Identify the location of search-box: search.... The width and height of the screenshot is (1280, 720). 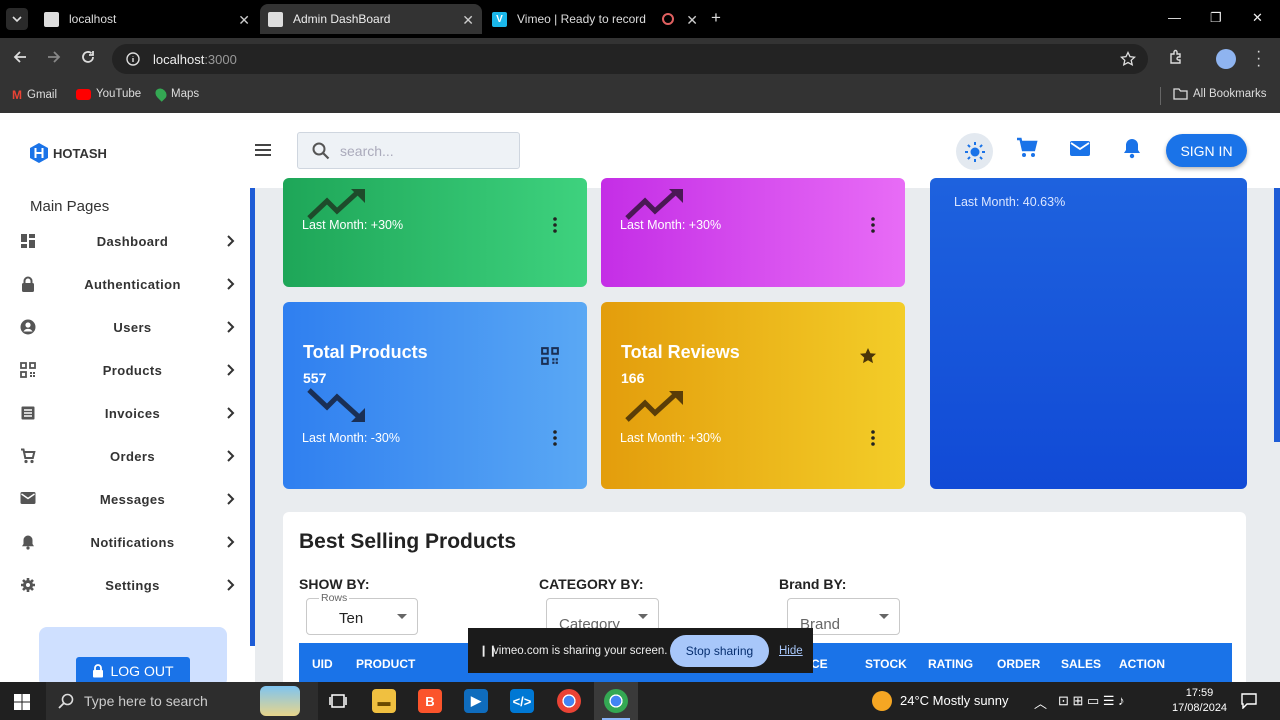
(408, 150).